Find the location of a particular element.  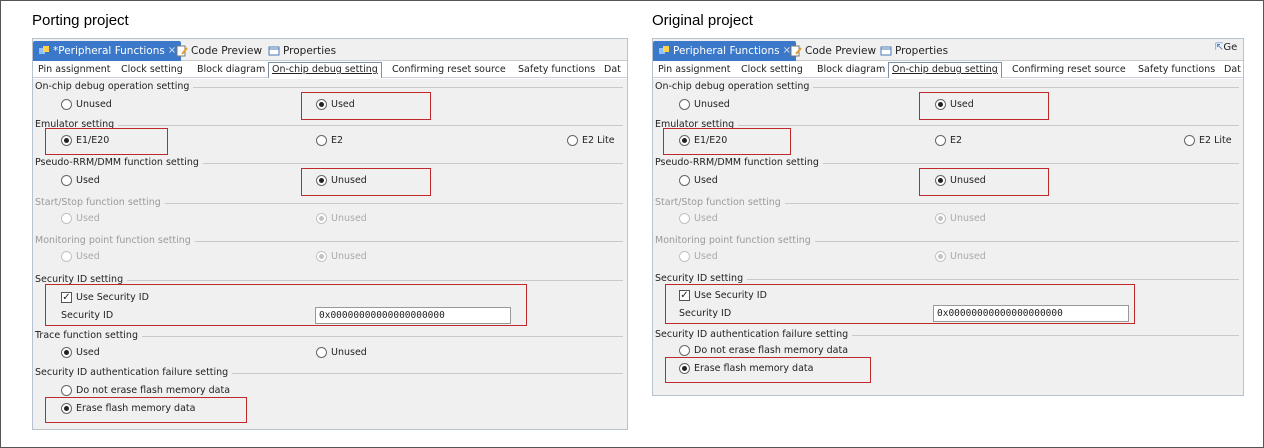

monitor-used-label: Used is located at coordinates (88, 256).